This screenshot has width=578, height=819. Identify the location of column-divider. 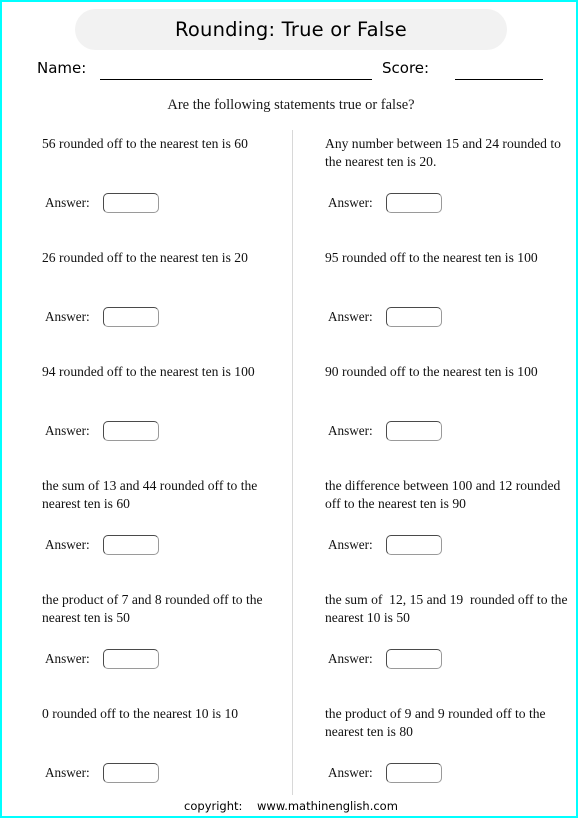
(293, 462).